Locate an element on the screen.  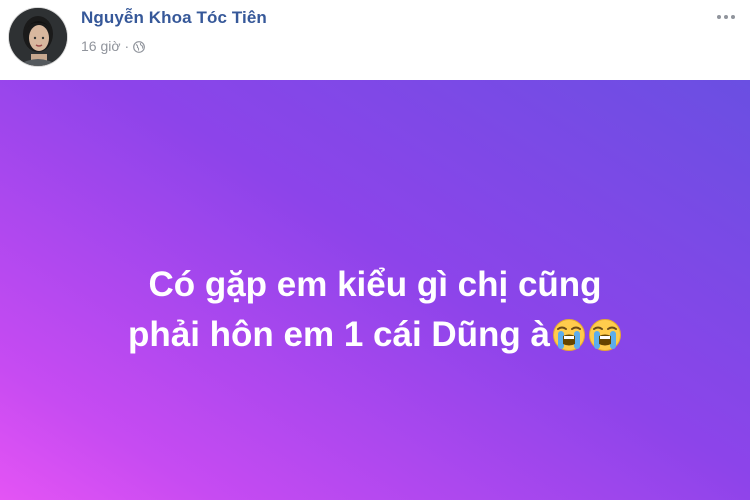
avatar is located at coordinates (38, 37).